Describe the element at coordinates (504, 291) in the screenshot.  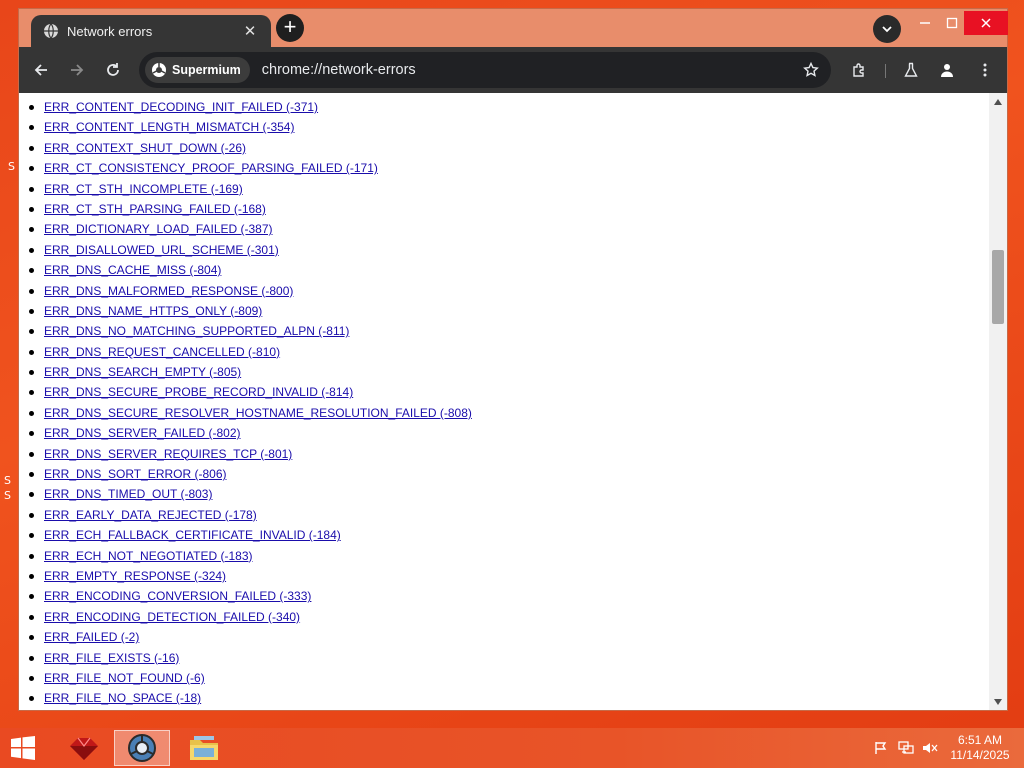
I see `list-item: ERR_DNS_MALFORMED_RESPONSE (-800)` at that location.